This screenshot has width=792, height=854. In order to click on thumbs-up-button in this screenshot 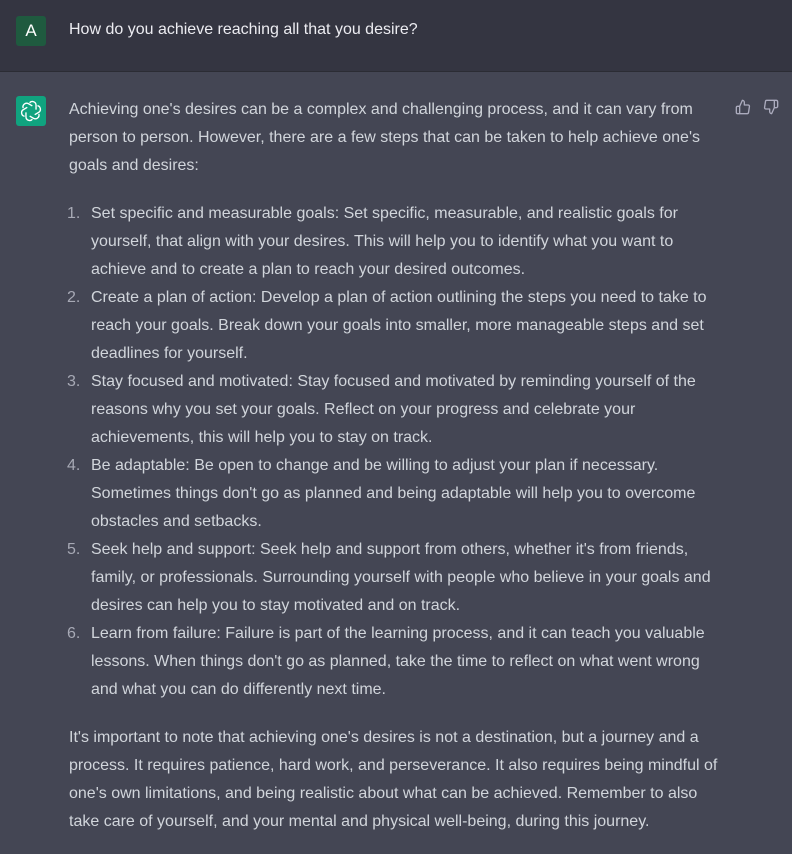, I will do `click(743, 107)`.